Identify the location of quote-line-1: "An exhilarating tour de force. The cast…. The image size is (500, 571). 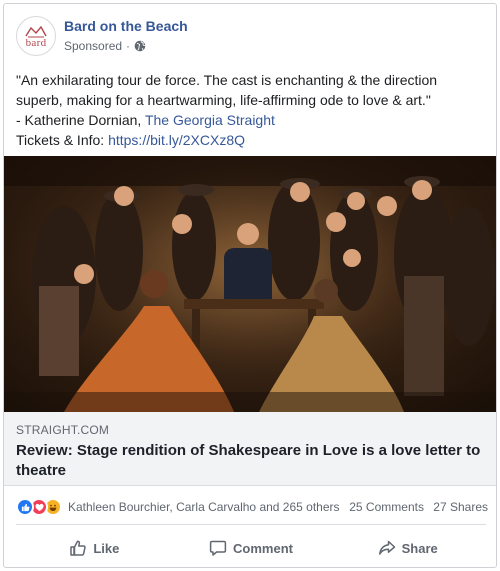
(227, 80).